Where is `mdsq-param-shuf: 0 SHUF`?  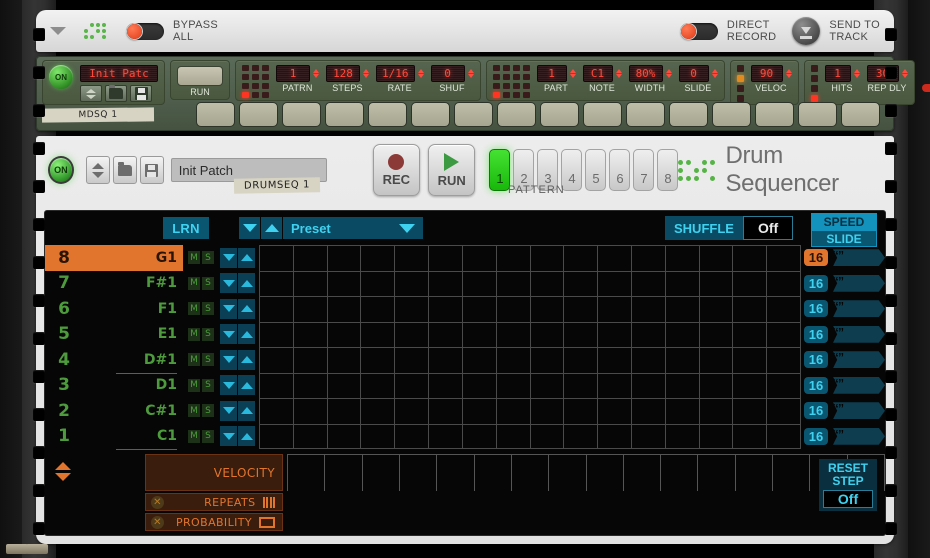 mdsq-param-shuf: 0 SHUF is located at coordinates (452, 79).